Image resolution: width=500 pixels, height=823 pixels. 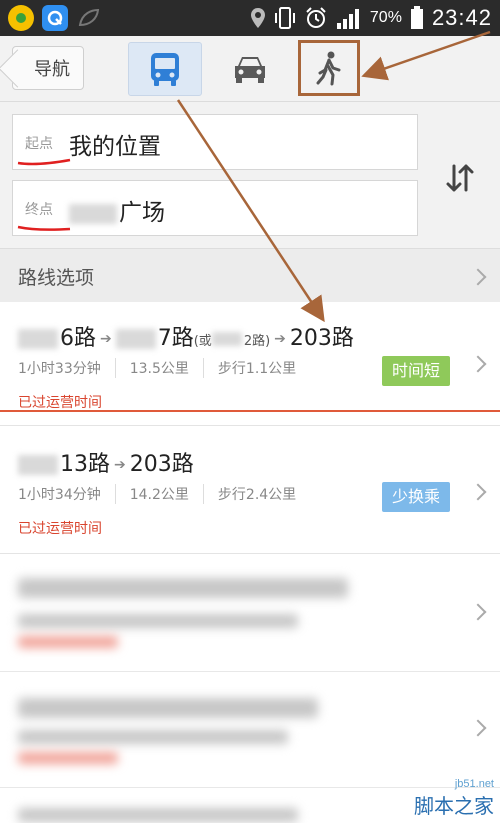 I want to click on route-lines: 13路 ➔ 203路, so click(x=106, y=462).